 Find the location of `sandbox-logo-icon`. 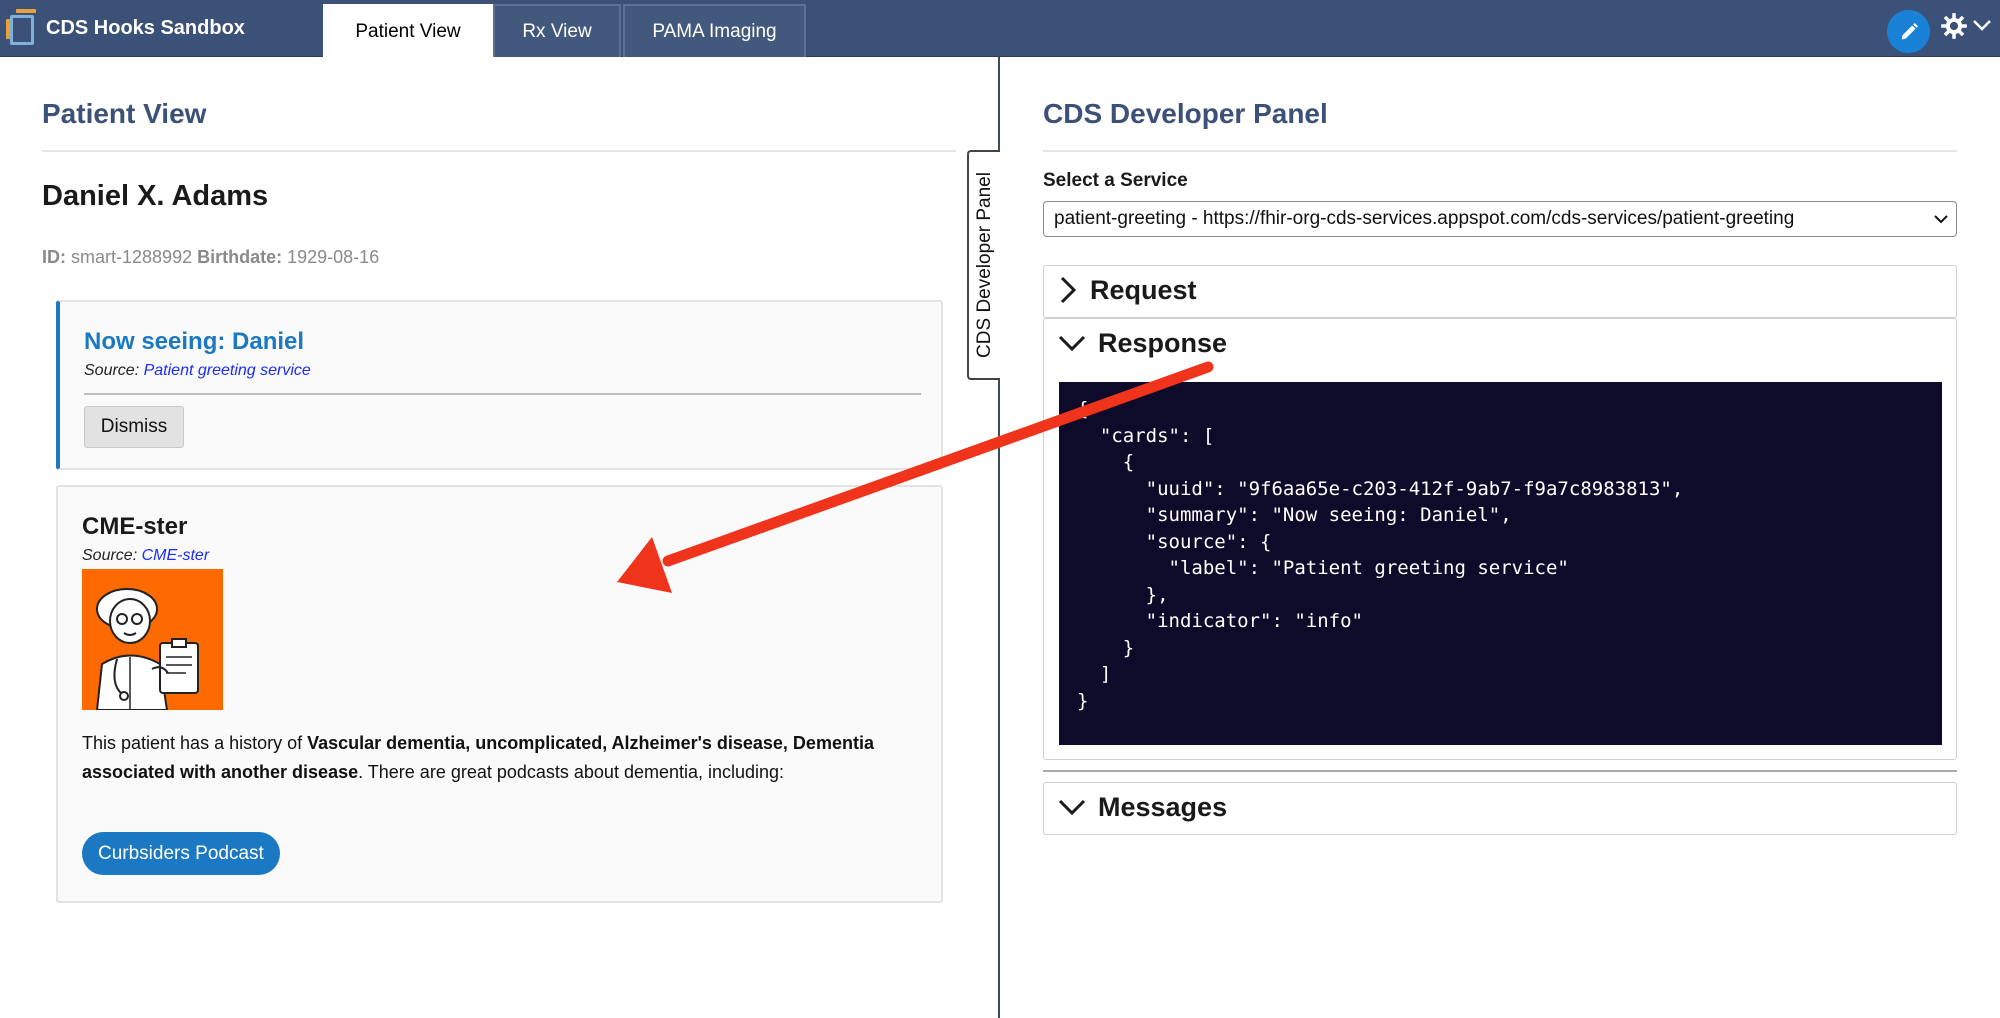

sandbox-logo-icon is located at coordinates (21, 28).